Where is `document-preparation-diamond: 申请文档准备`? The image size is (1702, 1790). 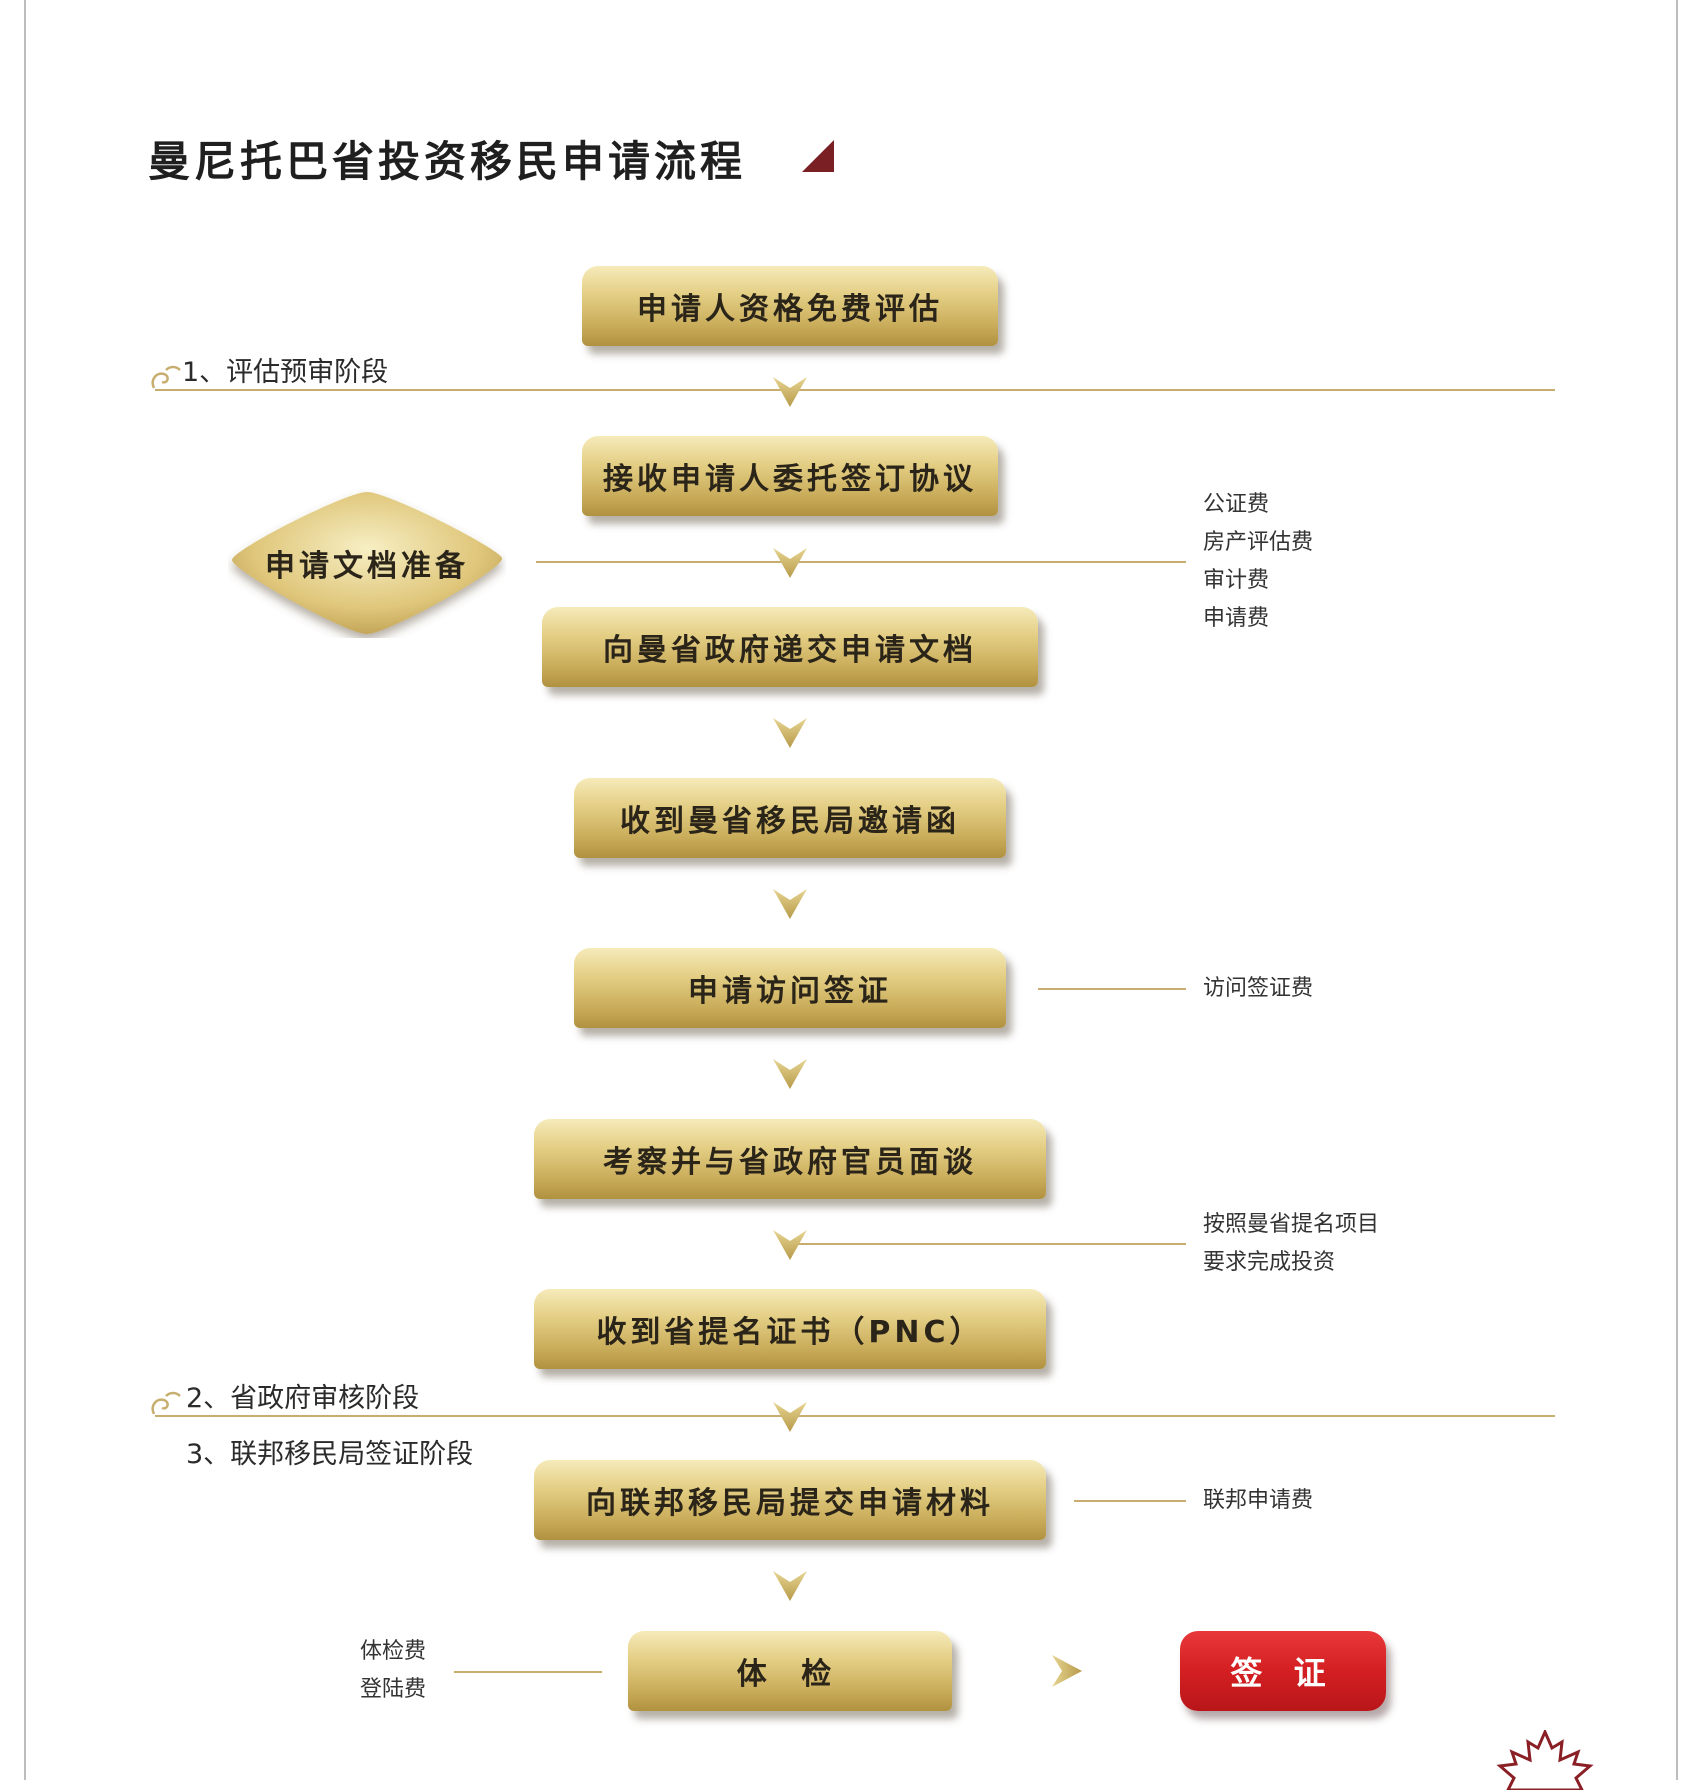
document-preparation-diamond: 申请文档准备 is located at coordinates (367, 563).